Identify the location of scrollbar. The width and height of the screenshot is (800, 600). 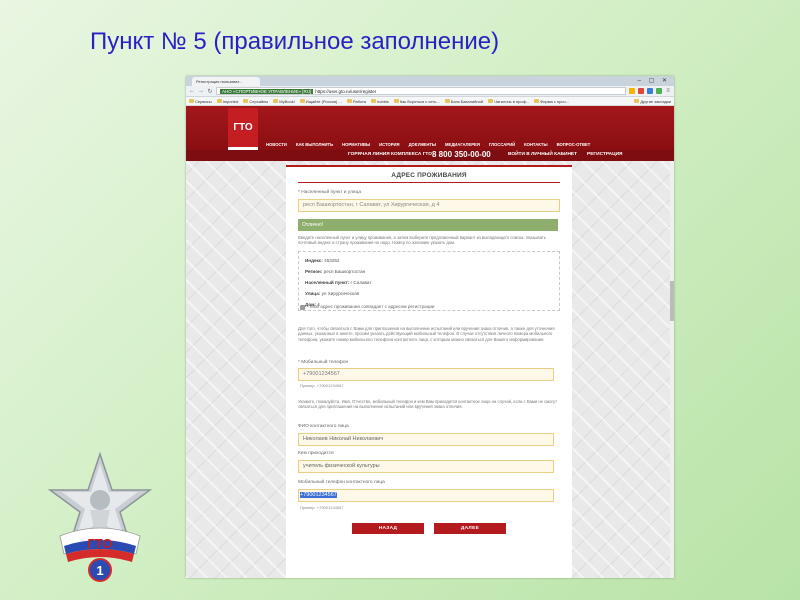
(672, 369).